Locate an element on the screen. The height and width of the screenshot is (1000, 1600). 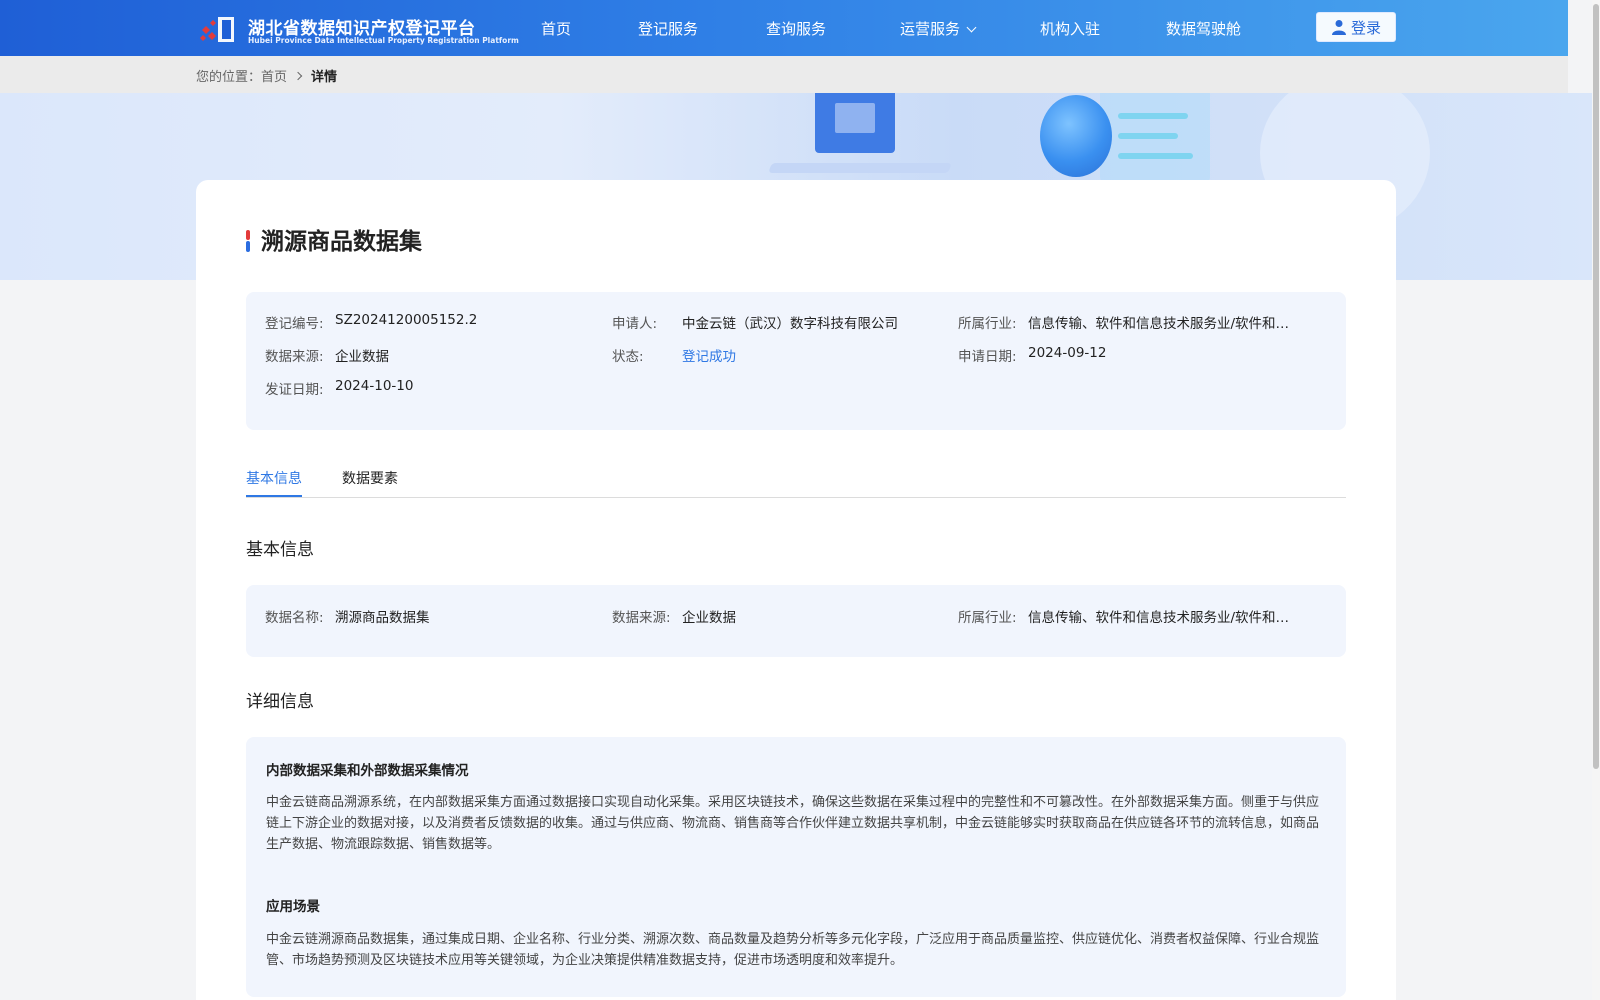
title-accent-red is located at coordinates (248, 235).